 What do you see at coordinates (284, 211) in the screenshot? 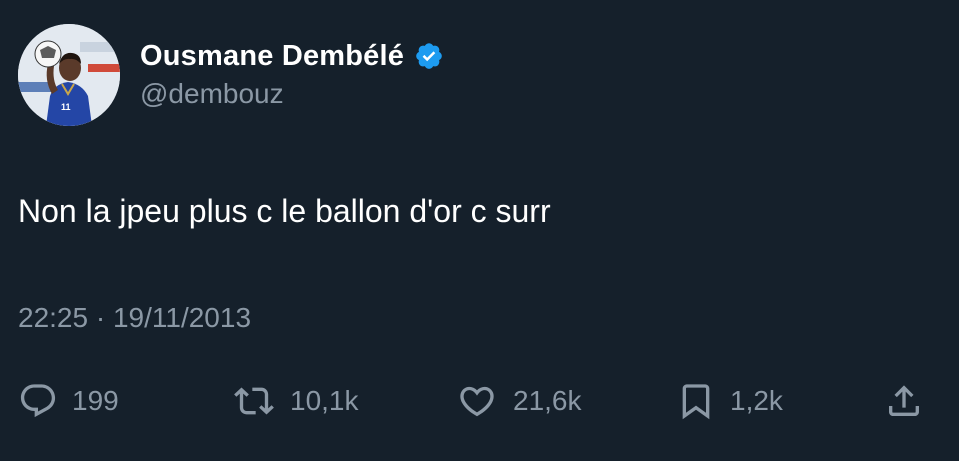
I see `tweet-text: Non la jpeu plus c le ballon d'or c surr` at bounding box center [284, 211].